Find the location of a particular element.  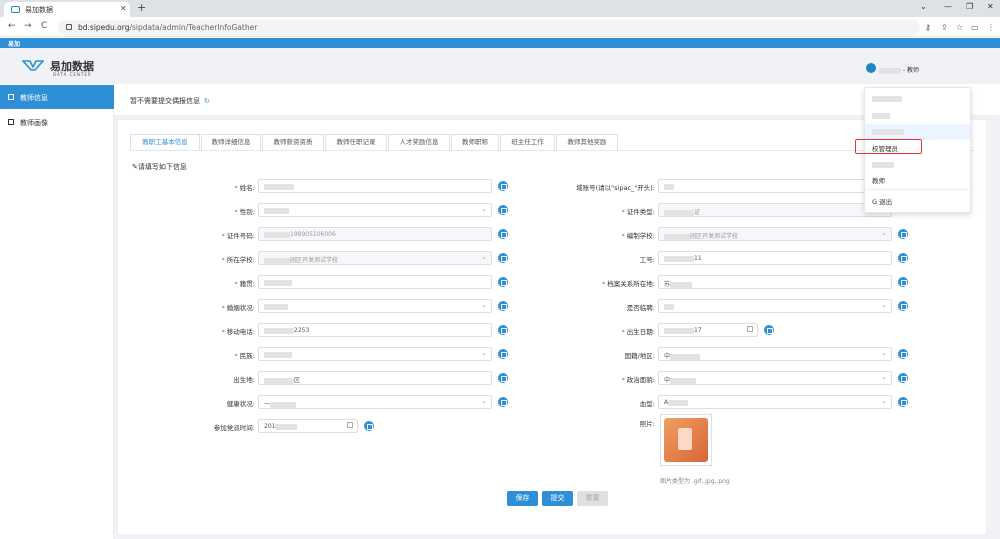

mobile-input: 2253 is located at coordinates (375, 330).